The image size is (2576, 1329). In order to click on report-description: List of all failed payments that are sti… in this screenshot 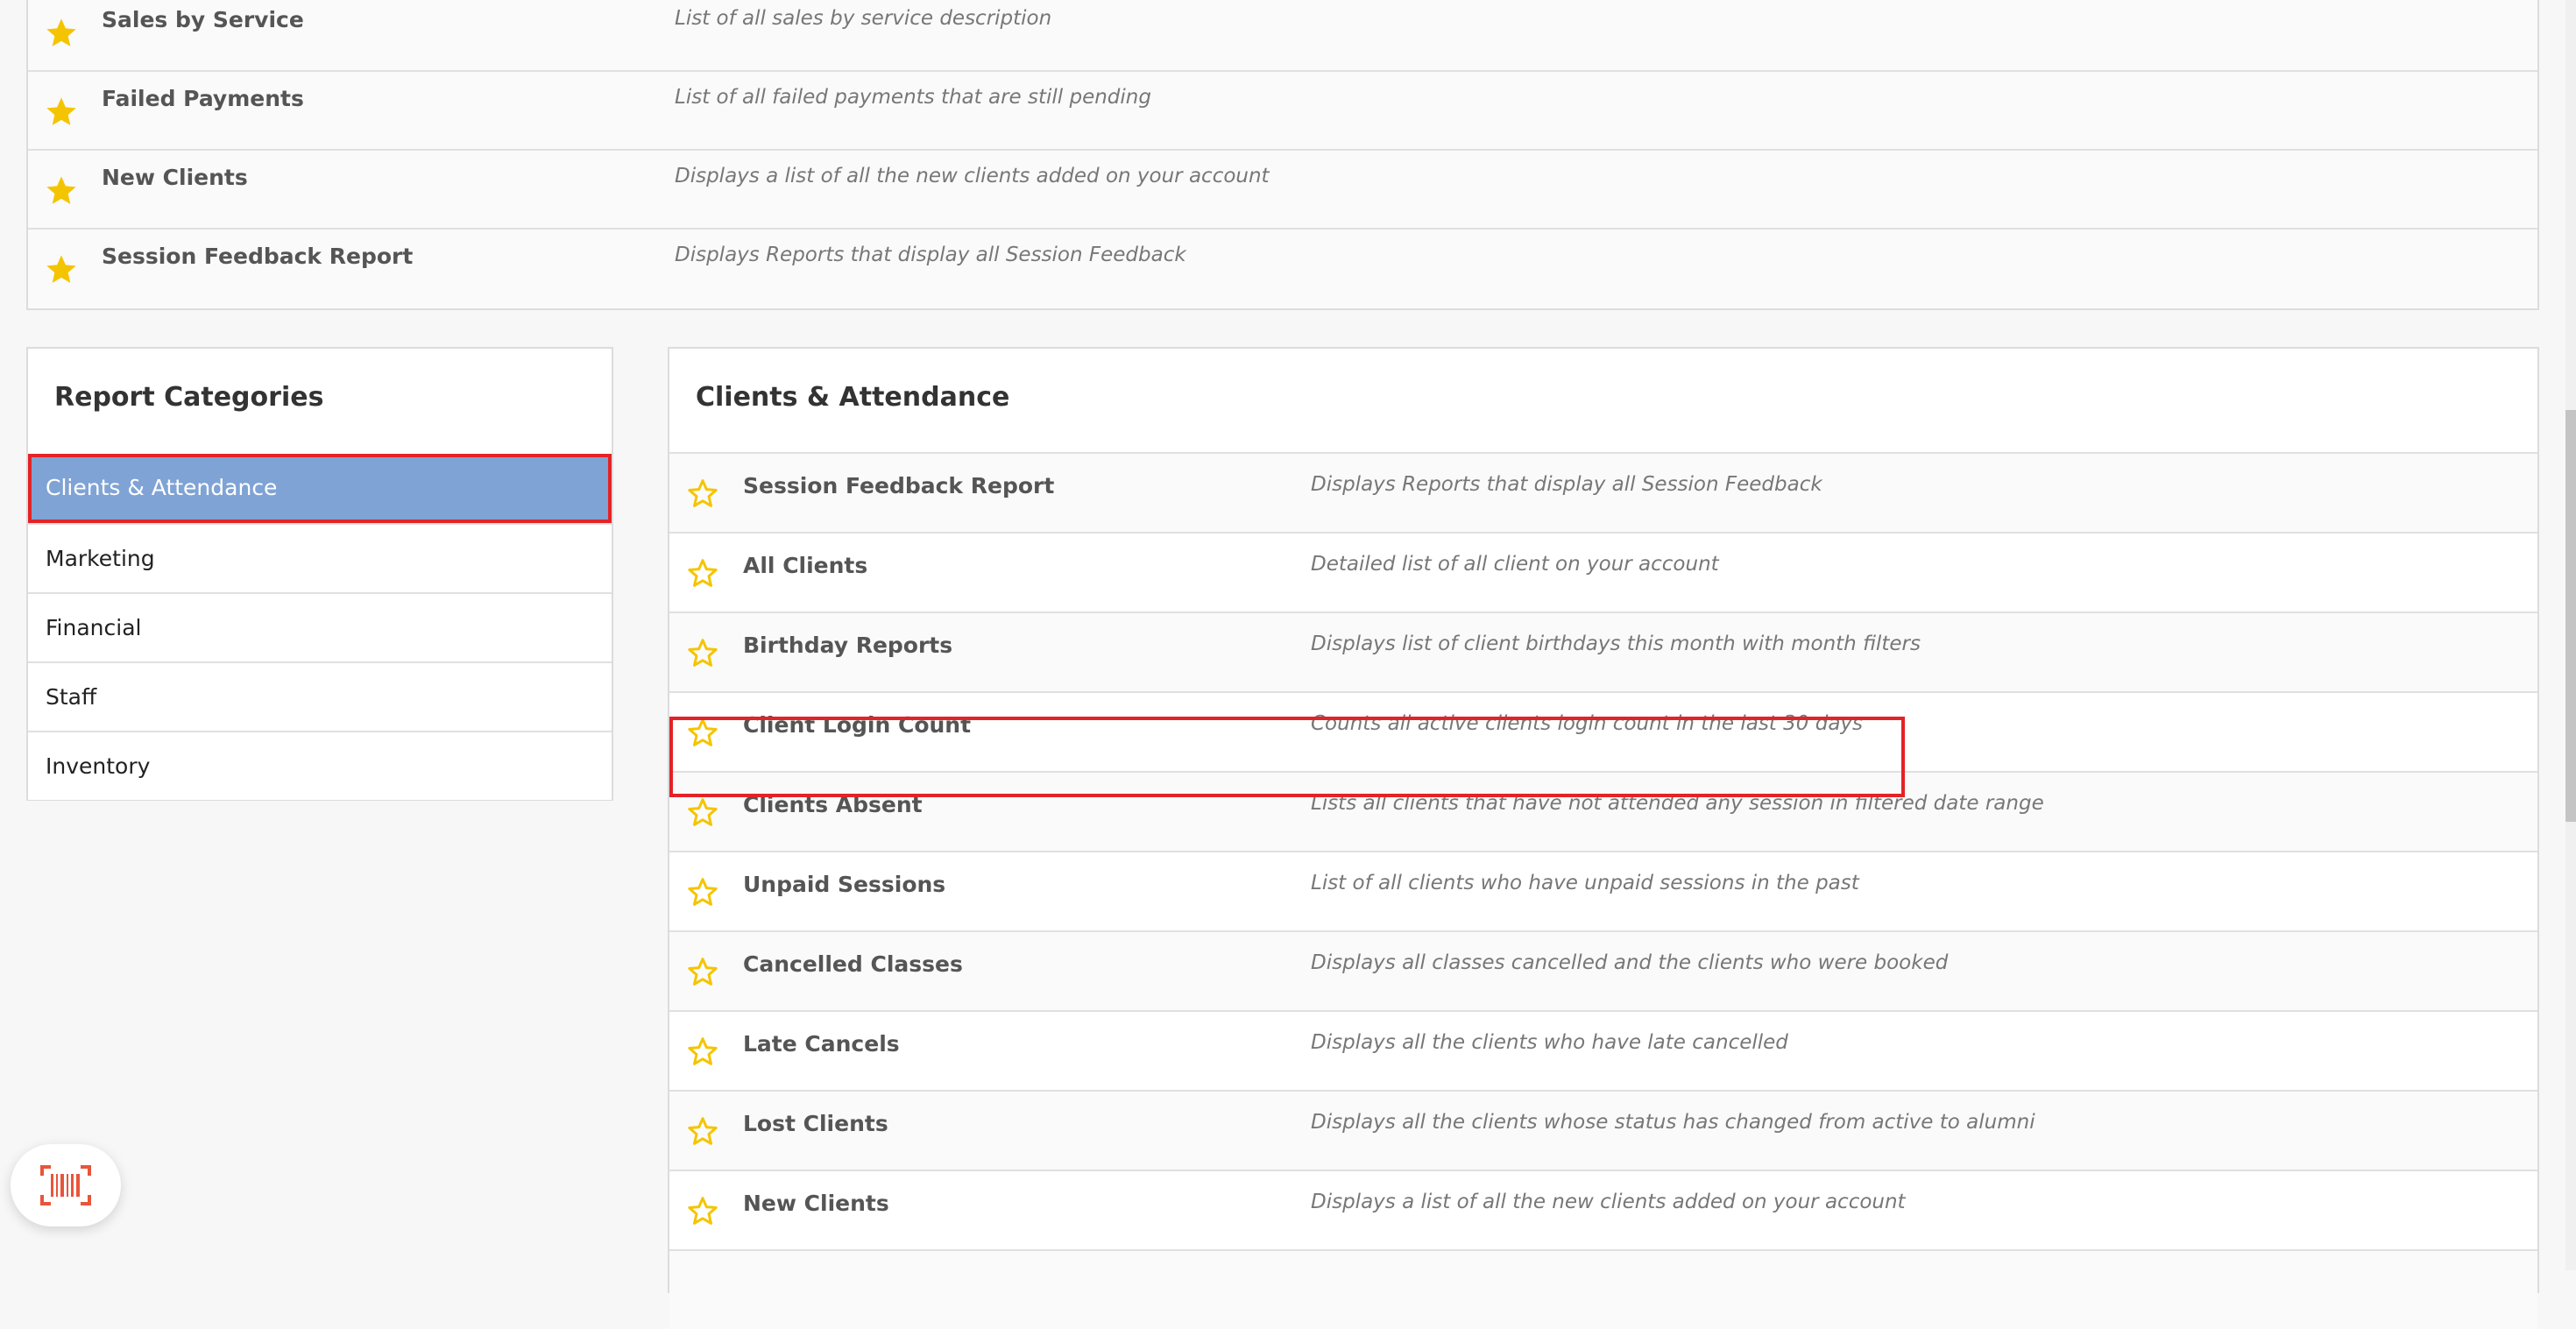, I will do `click(913, 97)`.